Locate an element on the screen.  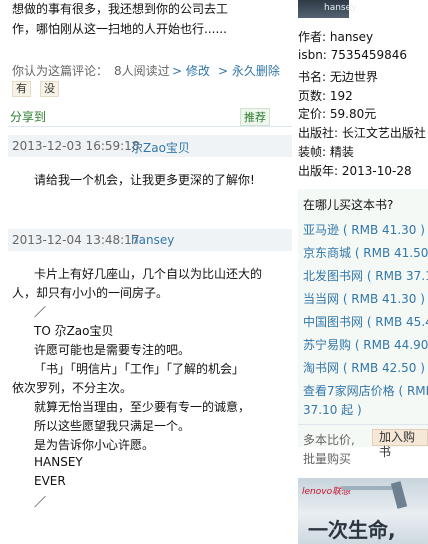
vote-yes-button: 有 is located at coordinates (21, 89).